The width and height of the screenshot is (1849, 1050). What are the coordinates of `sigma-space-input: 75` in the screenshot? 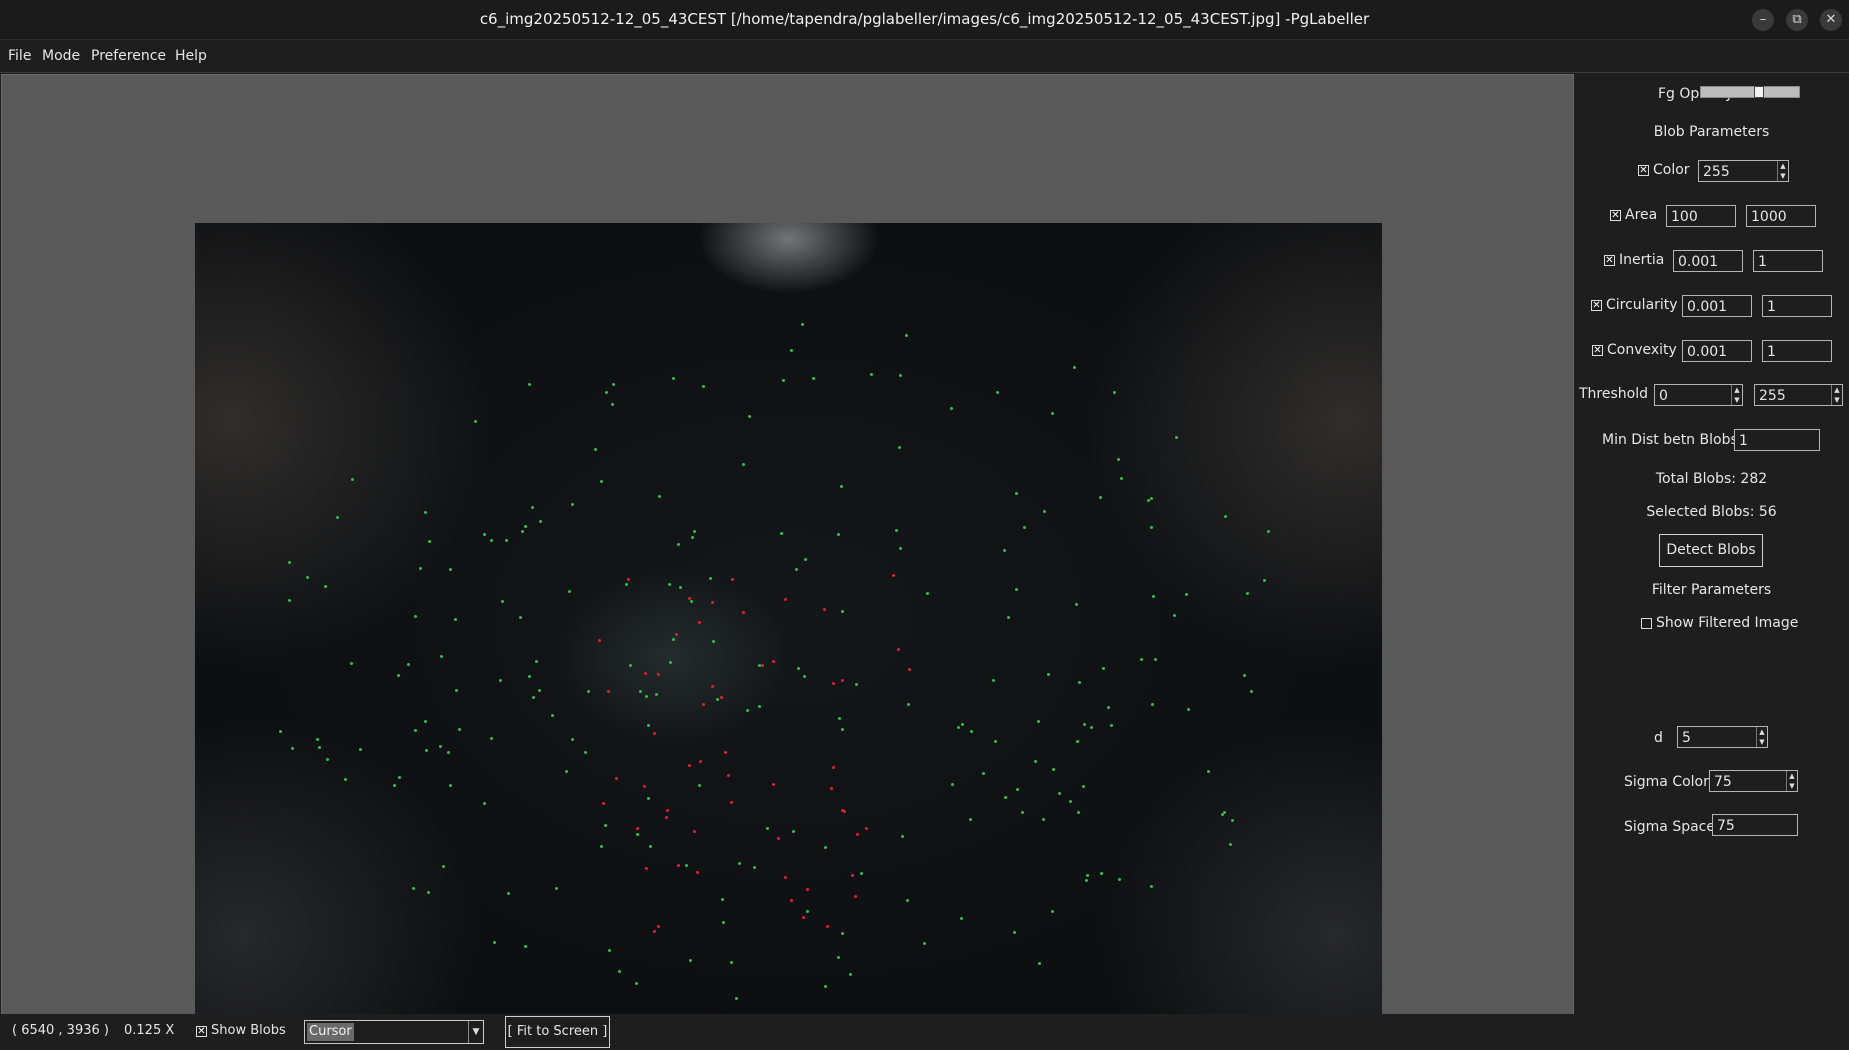 It's located at (1755, 825).